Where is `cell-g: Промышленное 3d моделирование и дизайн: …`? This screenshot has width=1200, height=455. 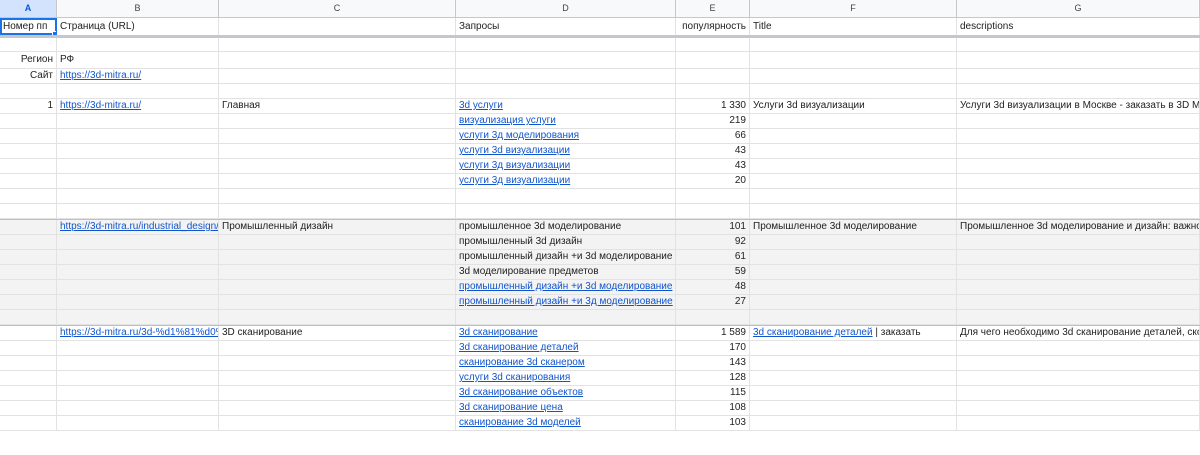 cell-g: Промышленное 3d моделирование и дизайн: … is located at coordinates (1078, 227).